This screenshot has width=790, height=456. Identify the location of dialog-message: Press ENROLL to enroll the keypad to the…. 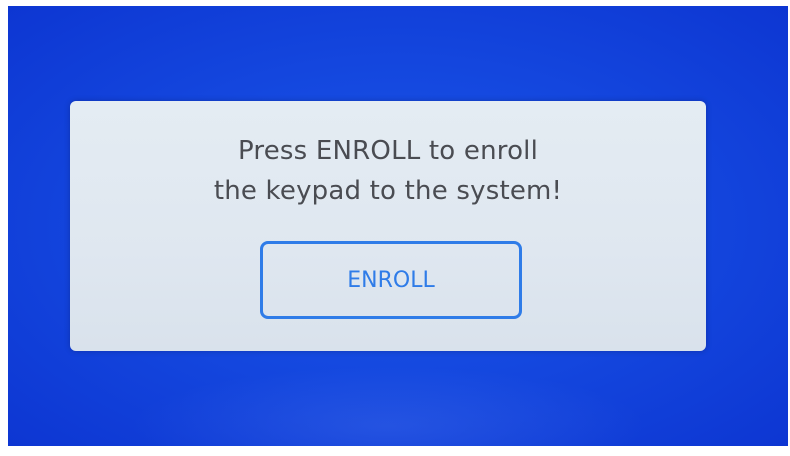
(388, 171).